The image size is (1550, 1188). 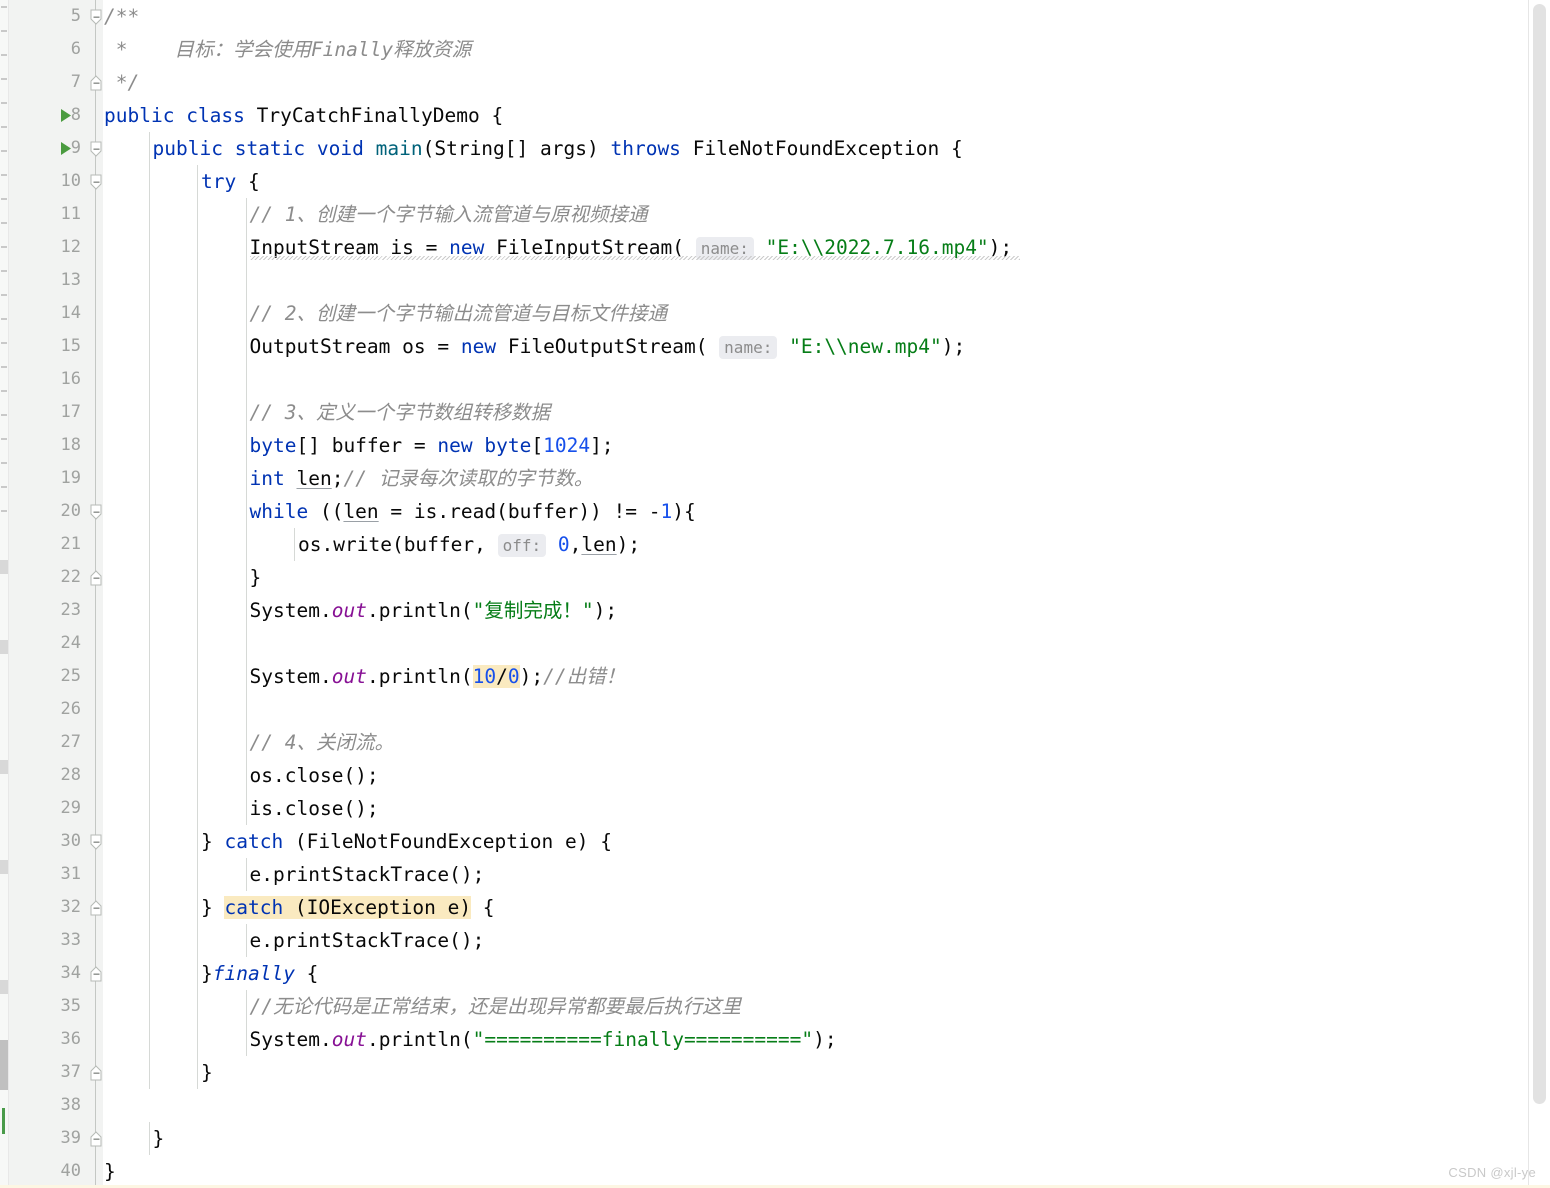 I want to click on line-number: 35, so click(x=48, y=1006).